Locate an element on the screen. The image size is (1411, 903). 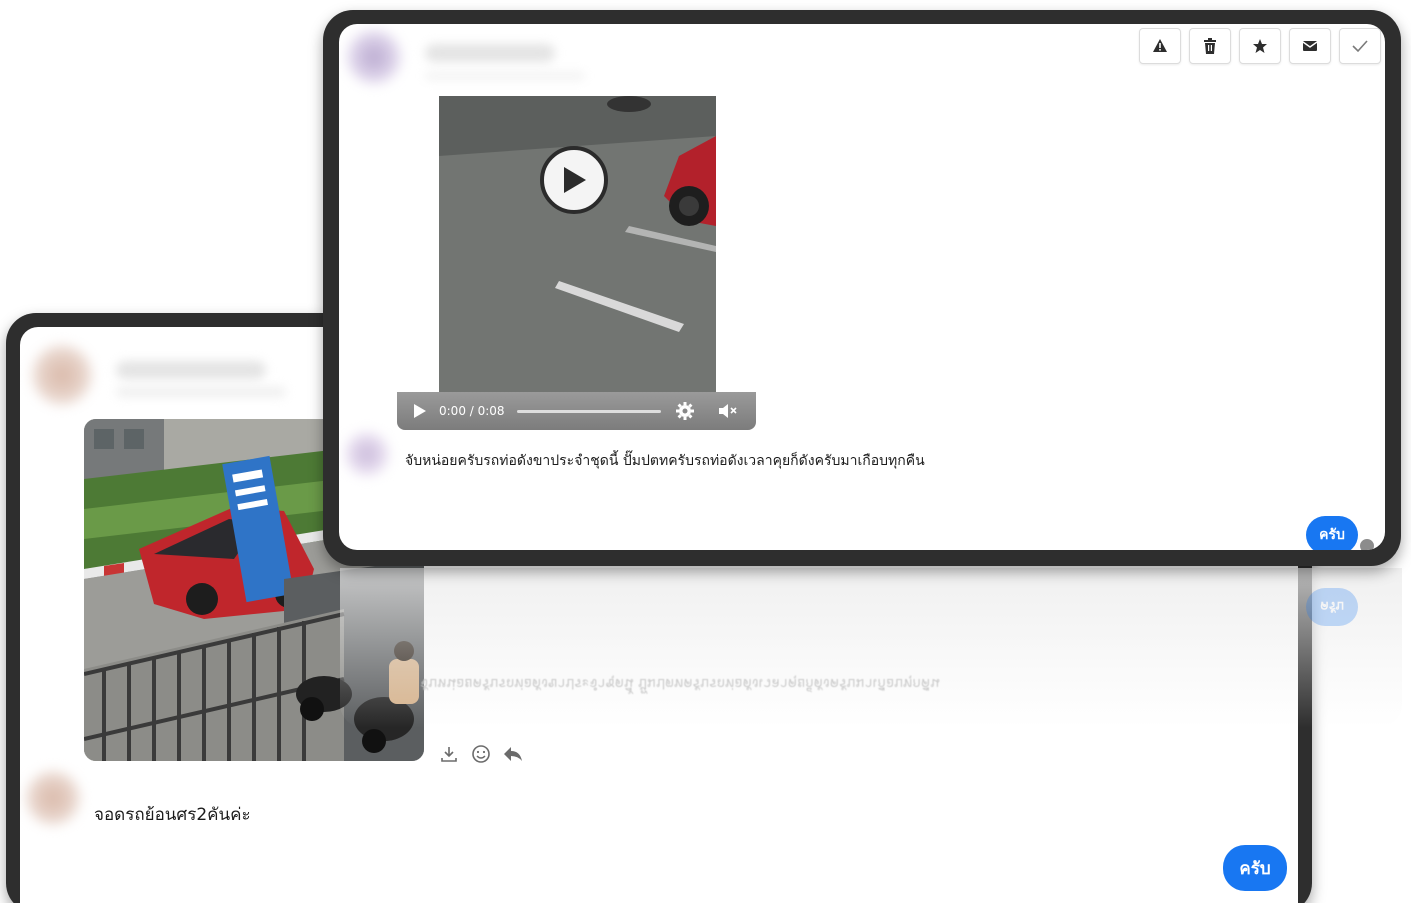
video-attachment is located at coordinates (577, 251).